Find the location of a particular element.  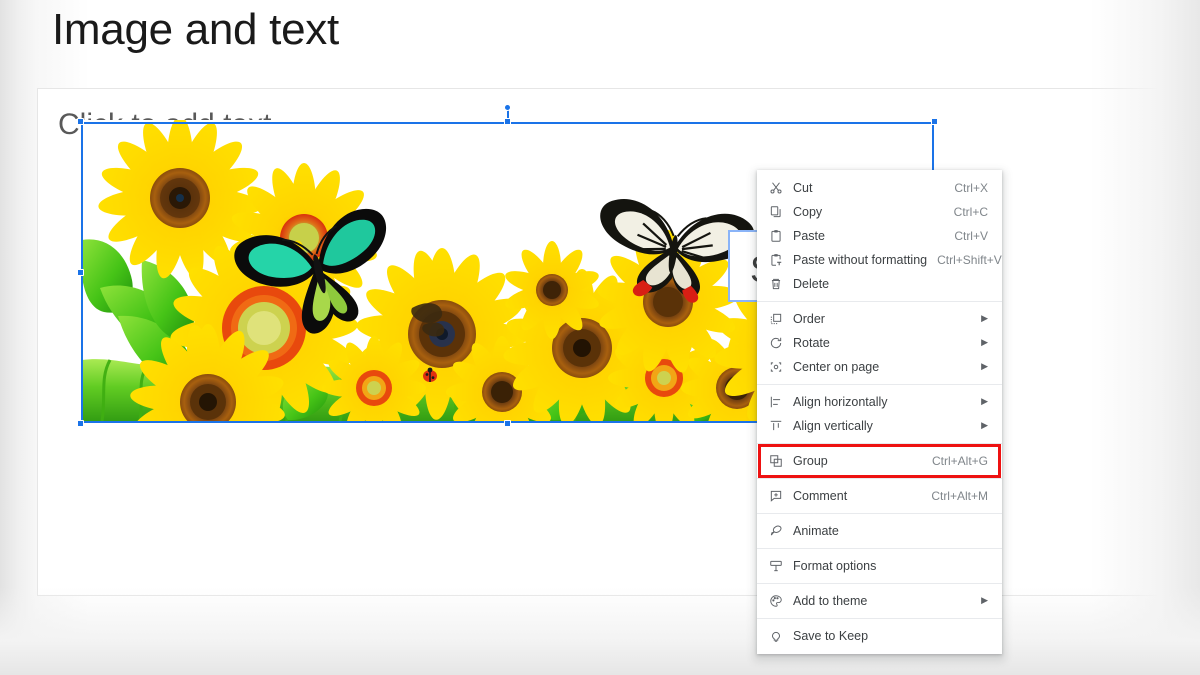

menu-item-label: Order is located at coordinates (809, 319).